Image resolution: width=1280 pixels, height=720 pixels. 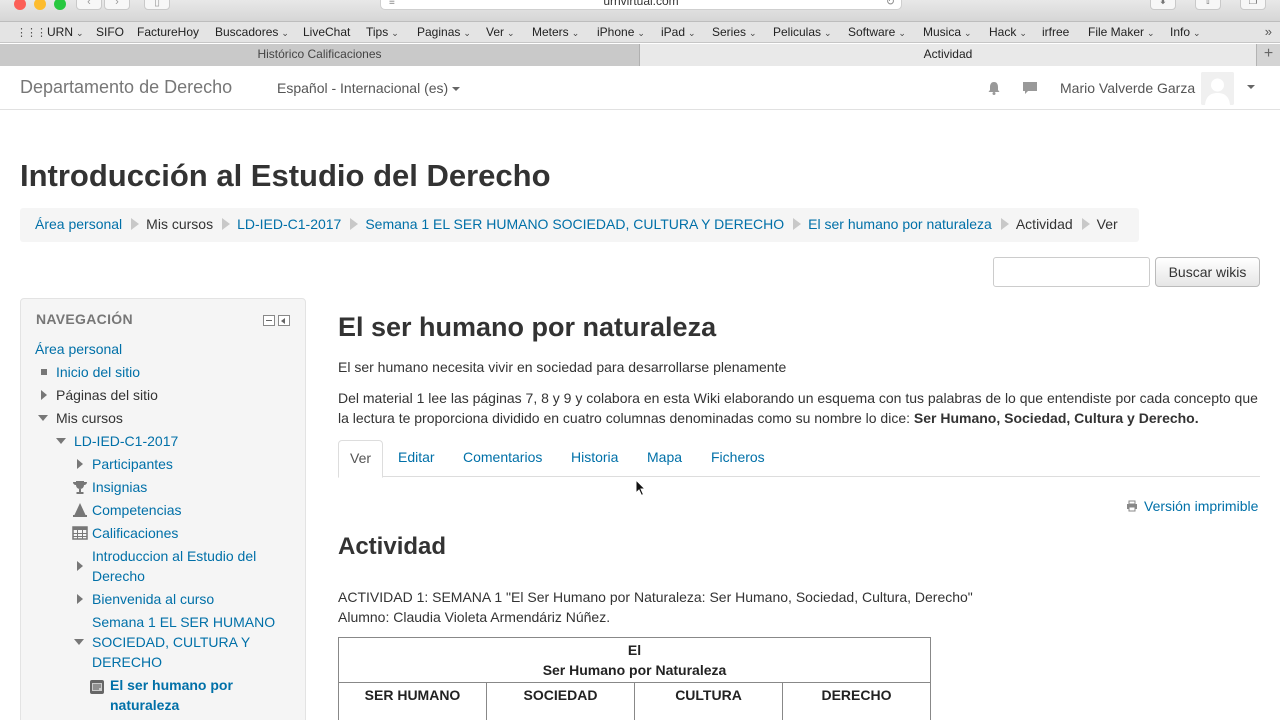 What do you see at coordinates (1217, 88) in the screenshot?
I see `avatar` at bounding box center [1217, 88].